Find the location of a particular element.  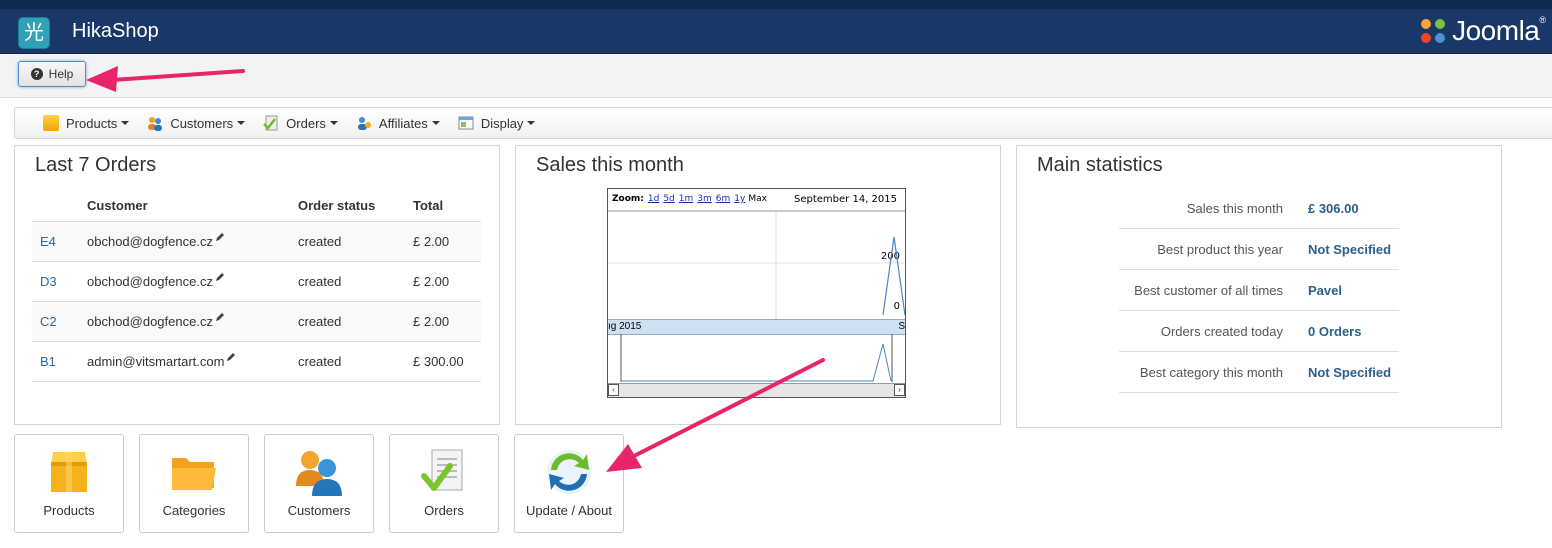

order-link: D3 is located at coordinates (48, 281).